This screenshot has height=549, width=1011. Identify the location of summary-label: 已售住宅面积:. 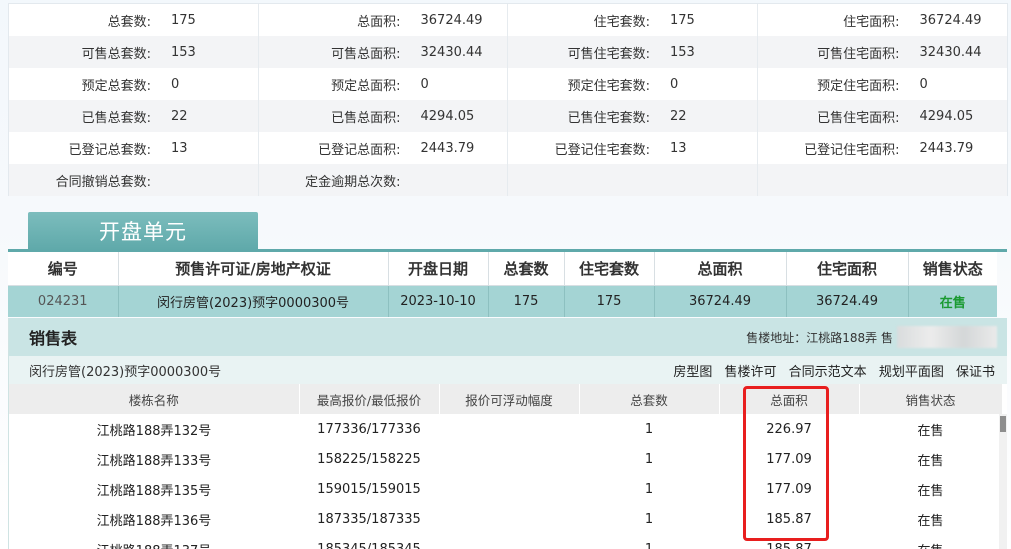
(858, 118).